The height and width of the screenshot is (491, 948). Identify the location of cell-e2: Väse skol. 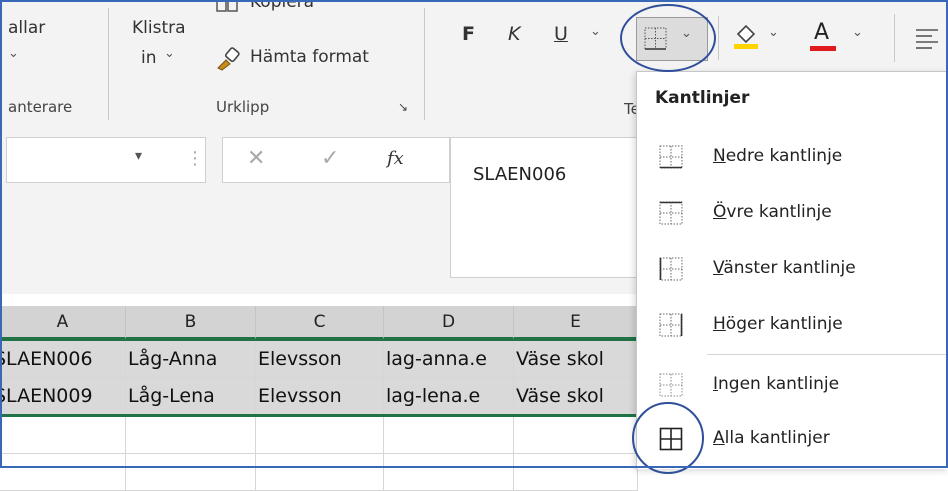
(576, 396).